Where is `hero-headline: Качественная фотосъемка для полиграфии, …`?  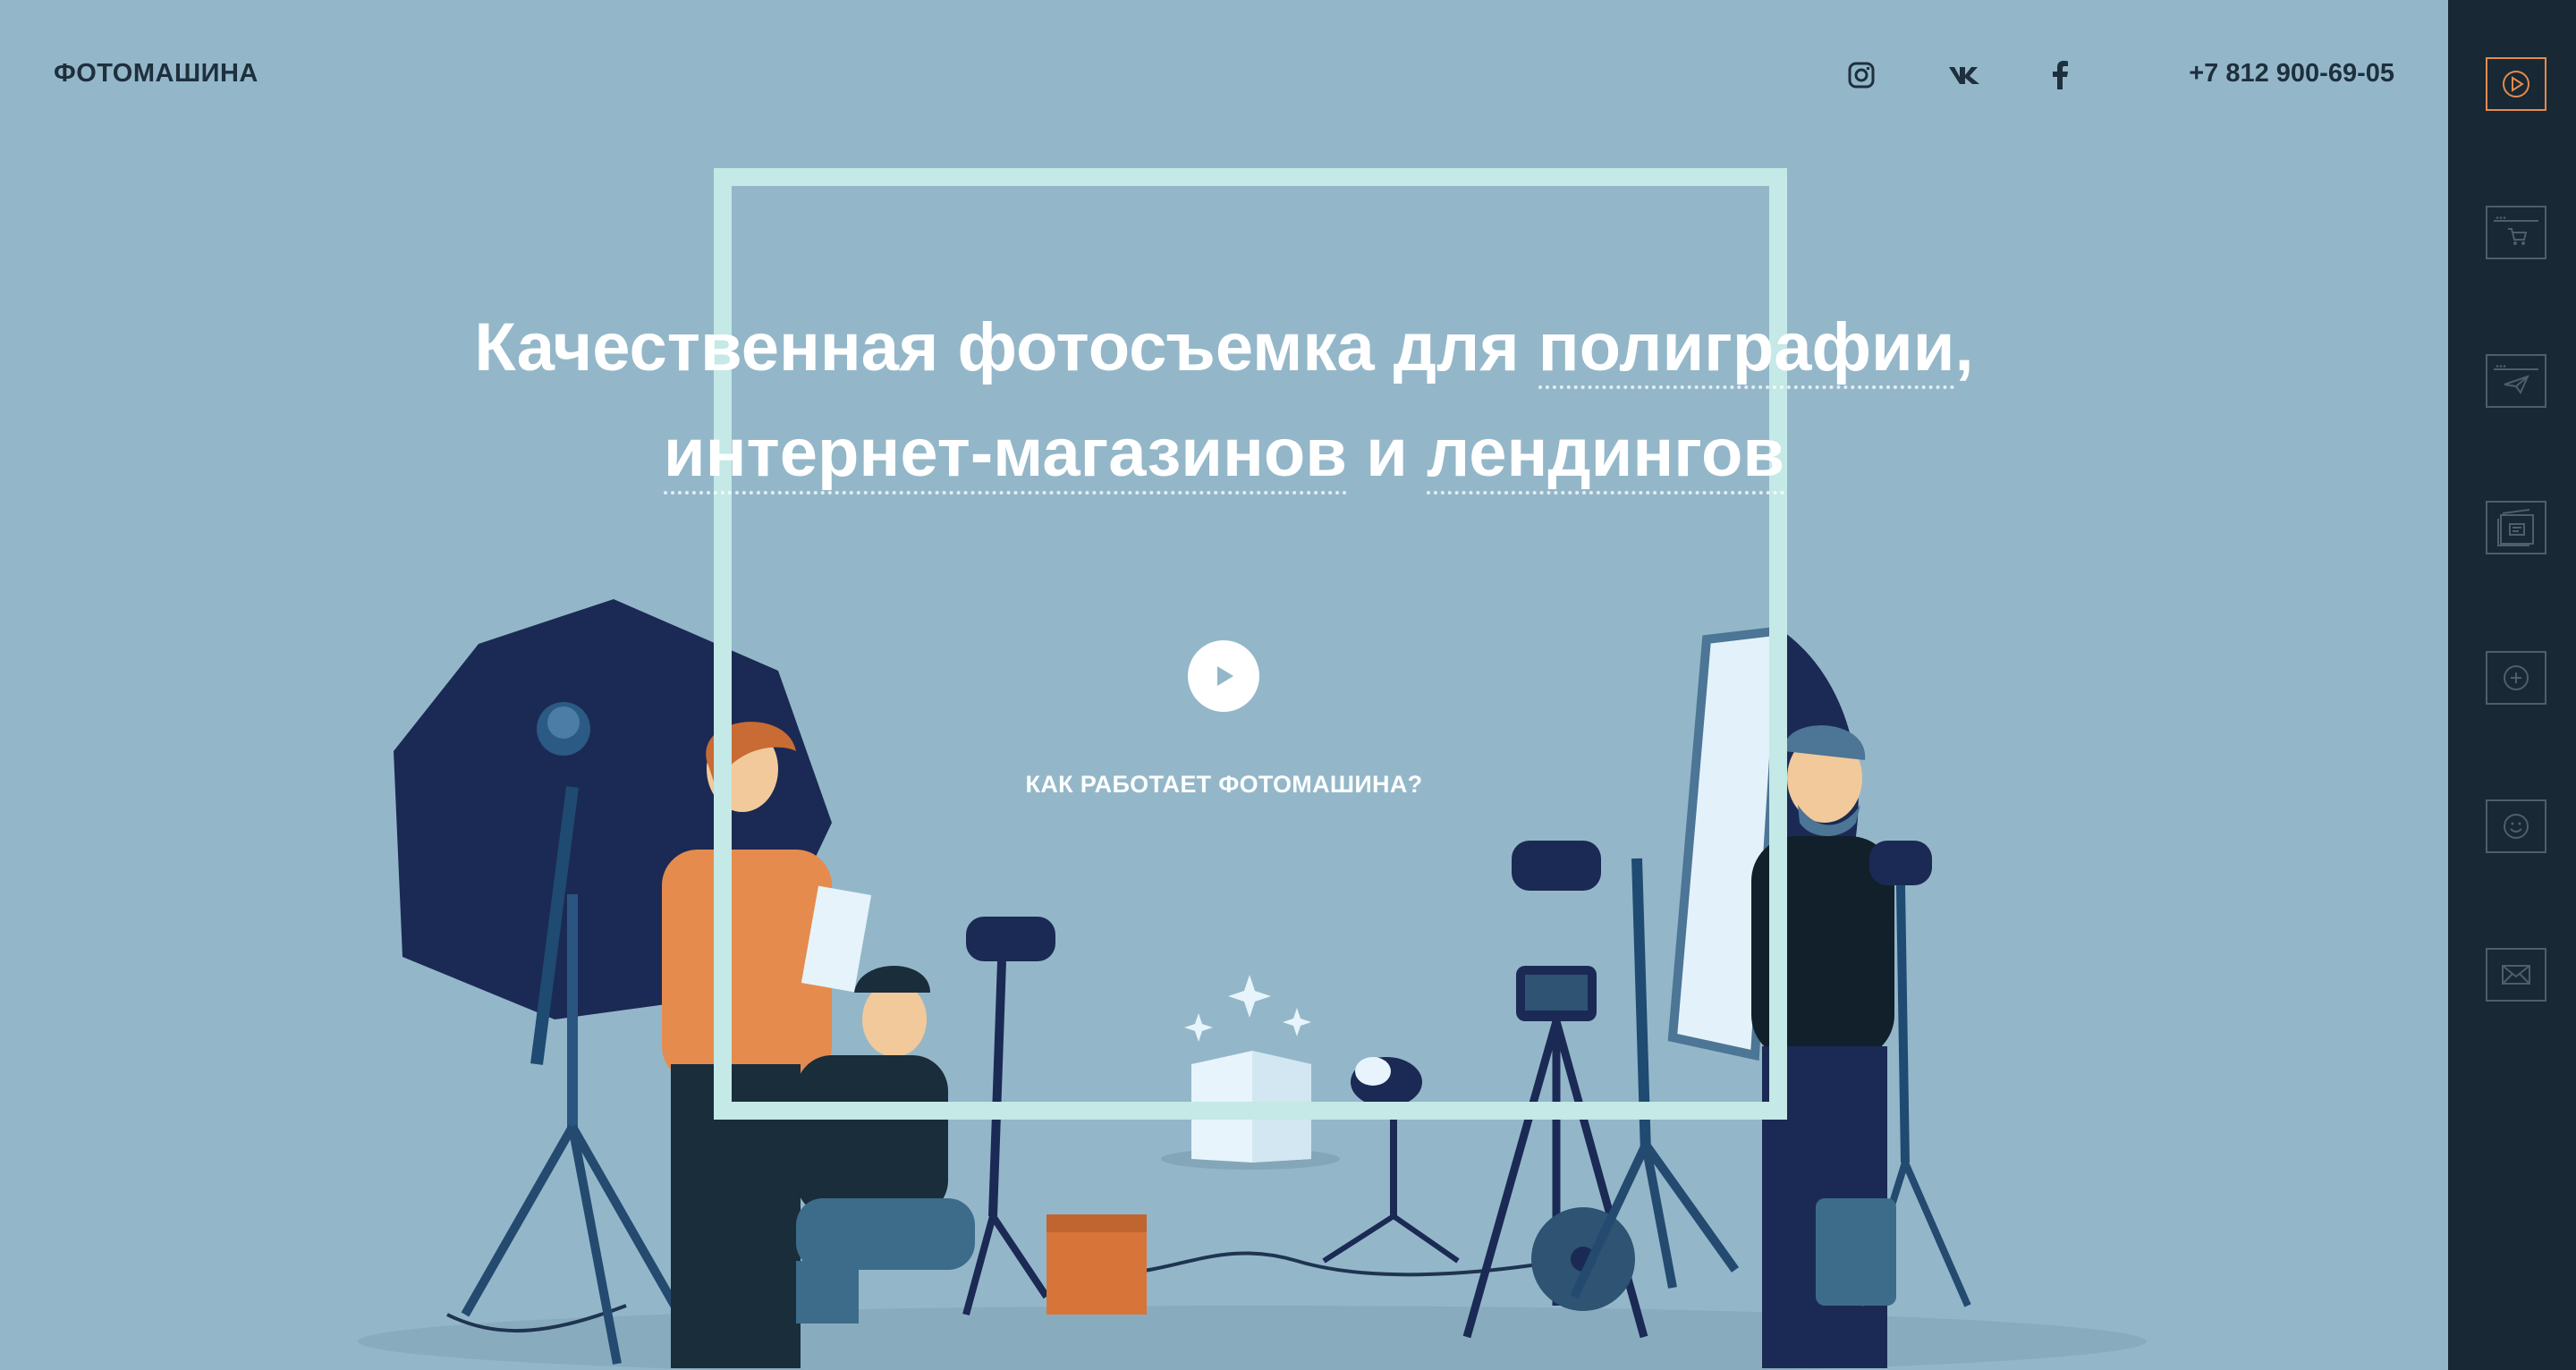
hero-headline: Качественная фотосъемка для полиграфии, … is located at coordinates (1224, 400).